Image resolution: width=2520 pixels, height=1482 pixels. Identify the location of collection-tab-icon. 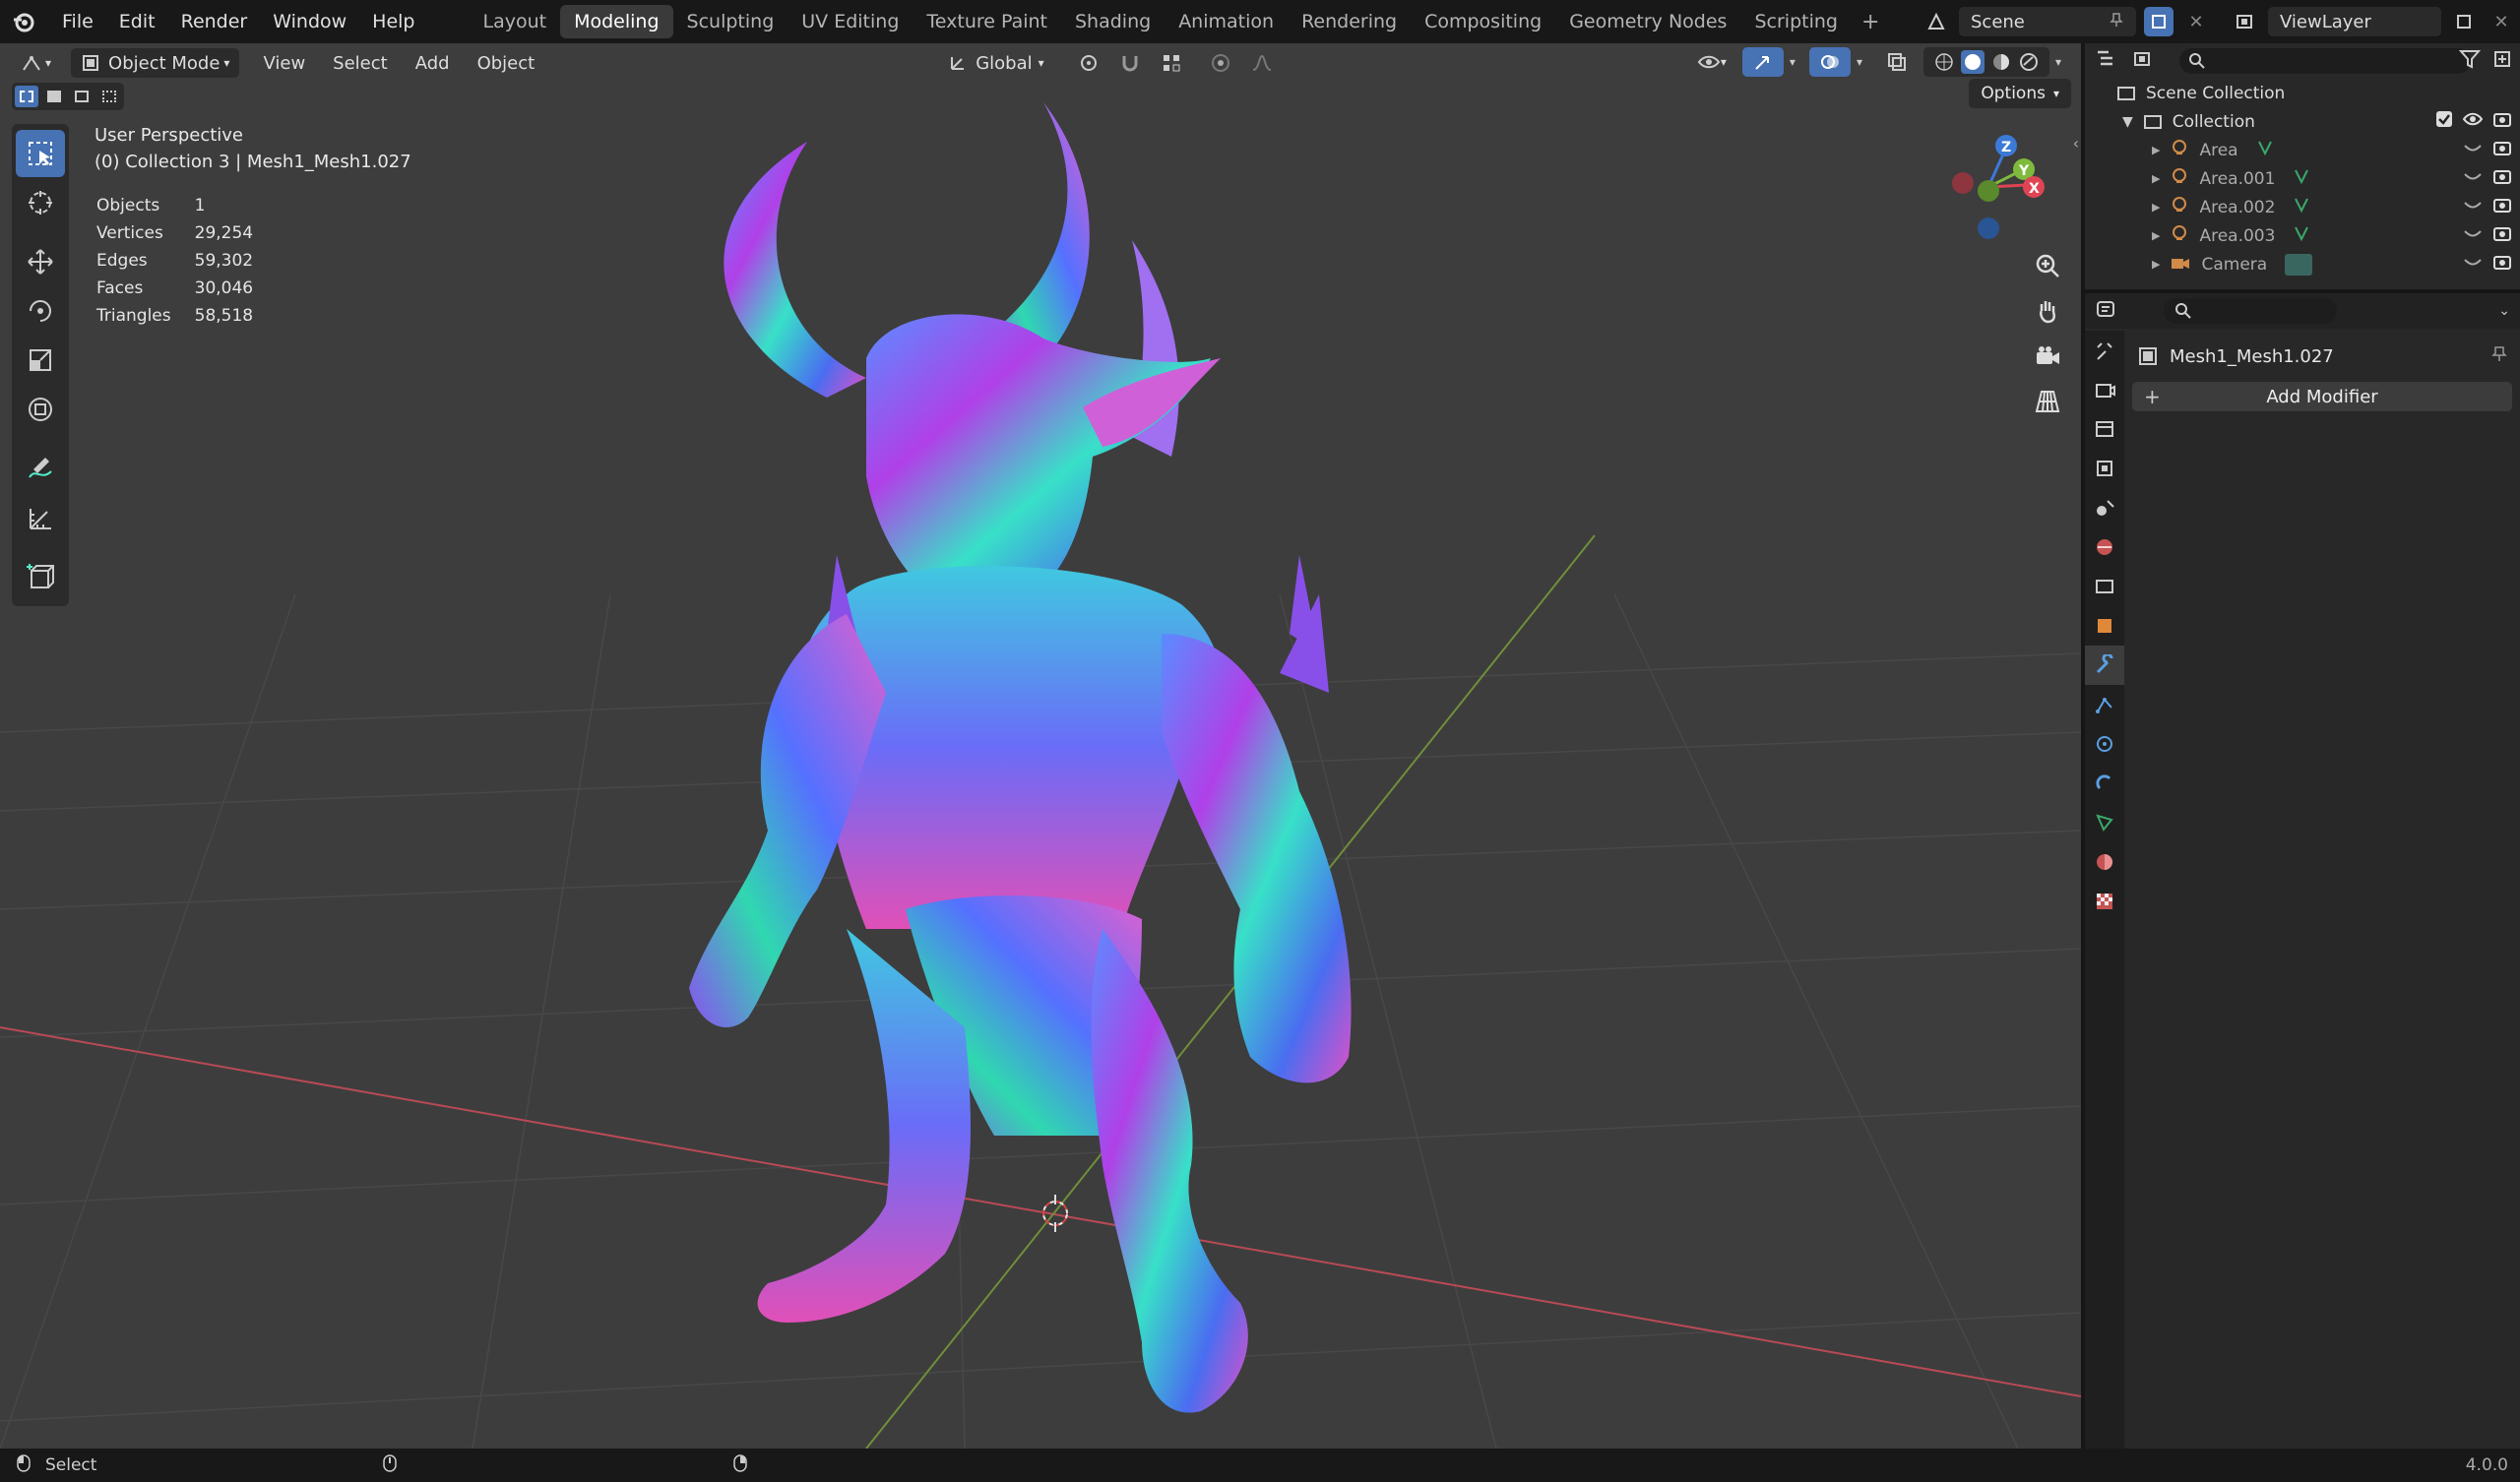
(2104, 586).